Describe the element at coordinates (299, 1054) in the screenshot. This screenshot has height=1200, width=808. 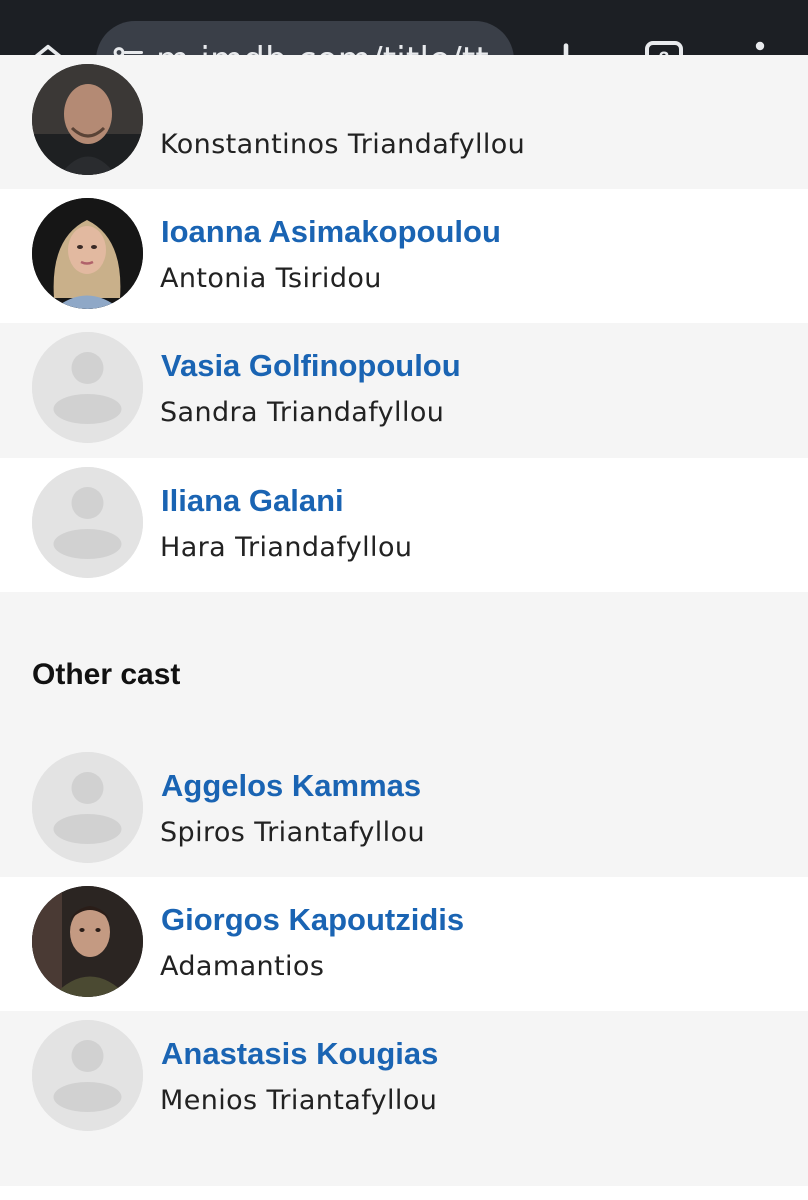
I see `actor-name: Anastasis Kougias` at that location.